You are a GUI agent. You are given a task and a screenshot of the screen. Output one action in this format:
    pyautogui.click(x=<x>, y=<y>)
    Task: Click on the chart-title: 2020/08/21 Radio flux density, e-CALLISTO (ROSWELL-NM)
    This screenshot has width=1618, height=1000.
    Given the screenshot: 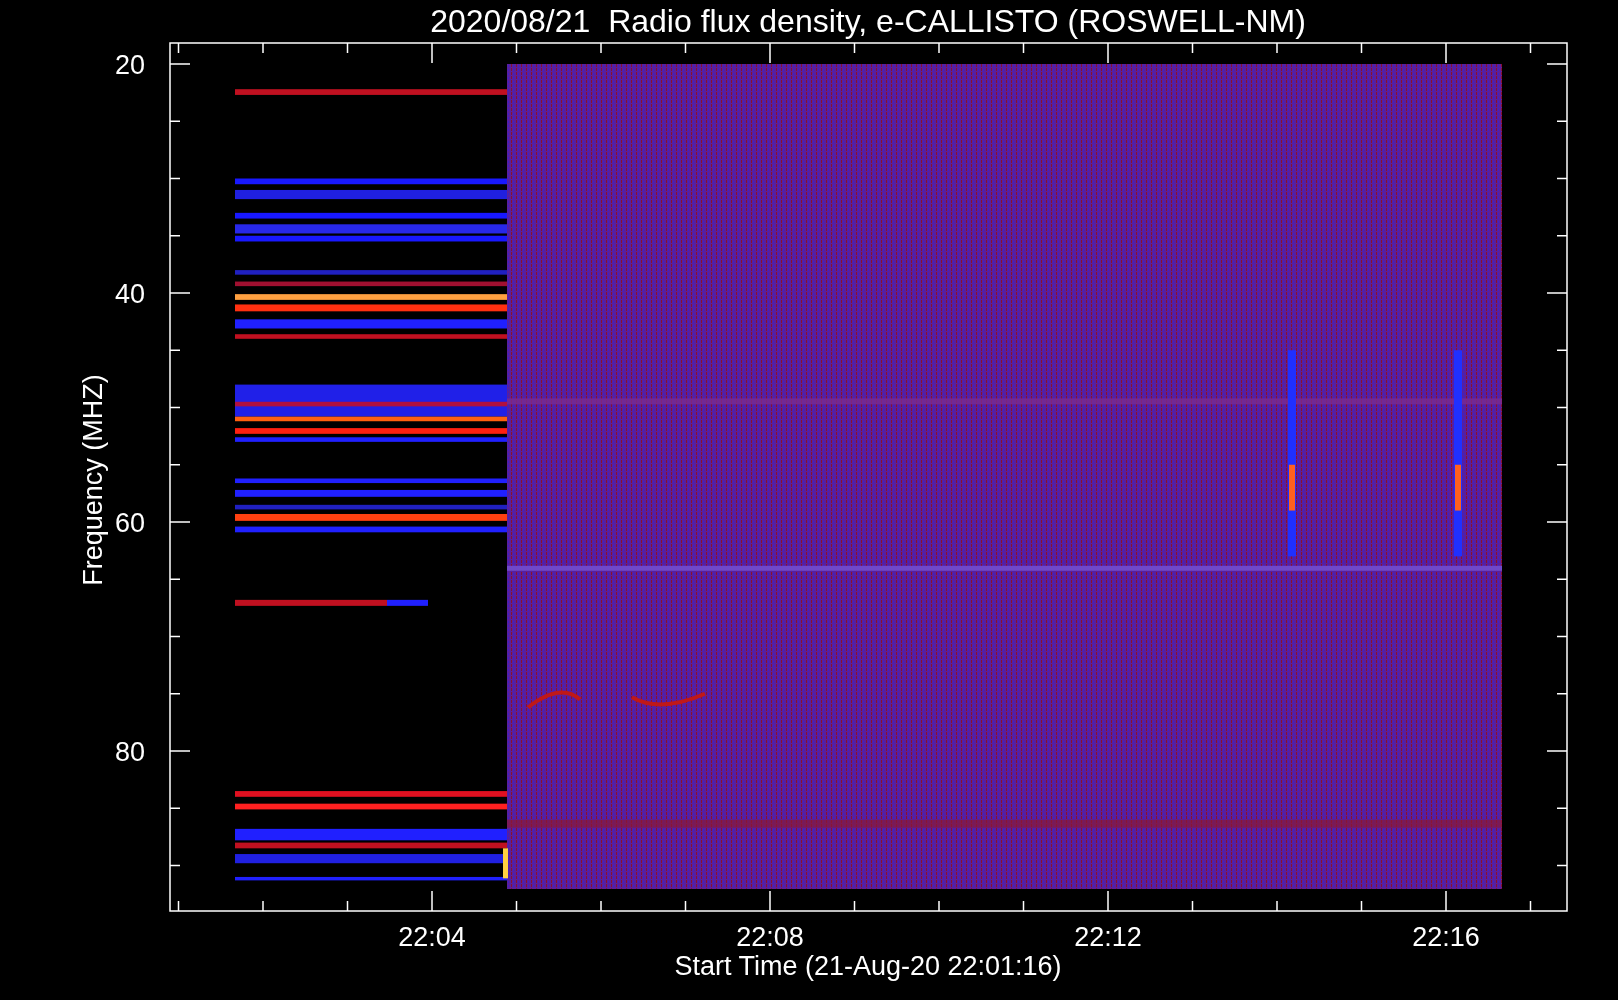 What is the action you would take?
    pyautogui.click(x=868, y=21)
    